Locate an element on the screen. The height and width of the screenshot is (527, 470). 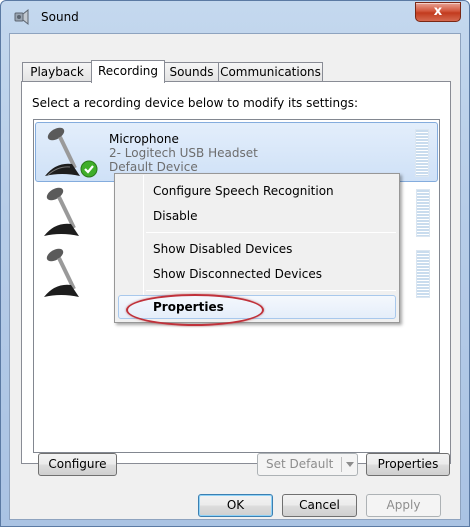
split-divider is located at coordinates (341, 464).